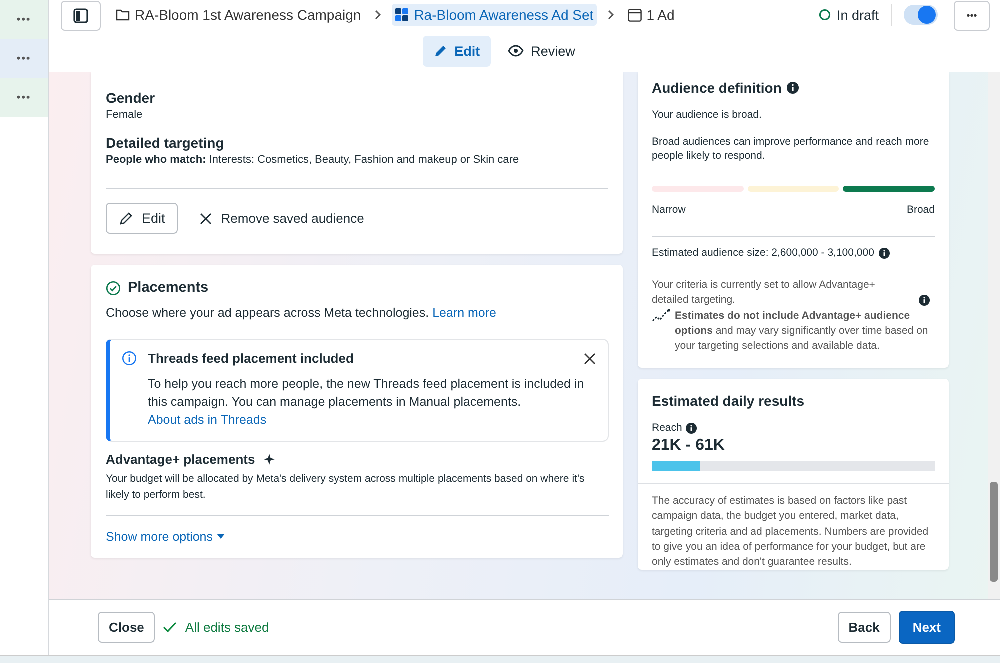  I want to click on back-button: Back, so click(864, 627).